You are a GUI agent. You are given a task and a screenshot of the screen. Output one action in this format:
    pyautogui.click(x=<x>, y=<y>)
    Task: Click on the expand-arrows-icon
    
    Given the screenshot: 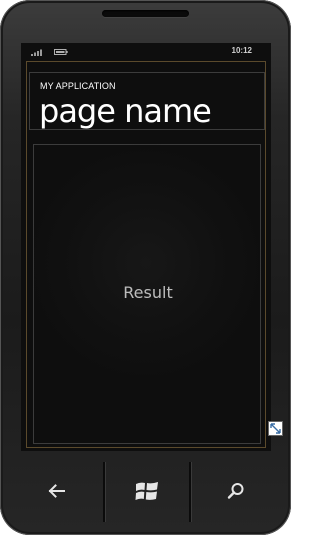 What is the action you would take?
    pyautogui.click(x=275, y=428)
    